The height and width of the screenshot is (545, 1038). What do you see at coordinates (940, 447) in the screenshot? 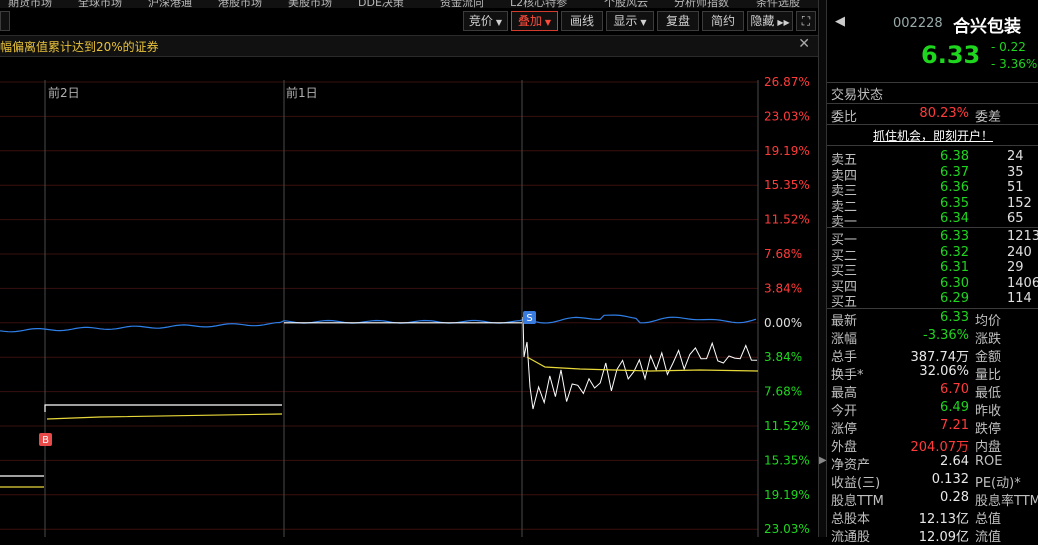
I see `stat-value: 204.07万` at bounding box center [940, 447].